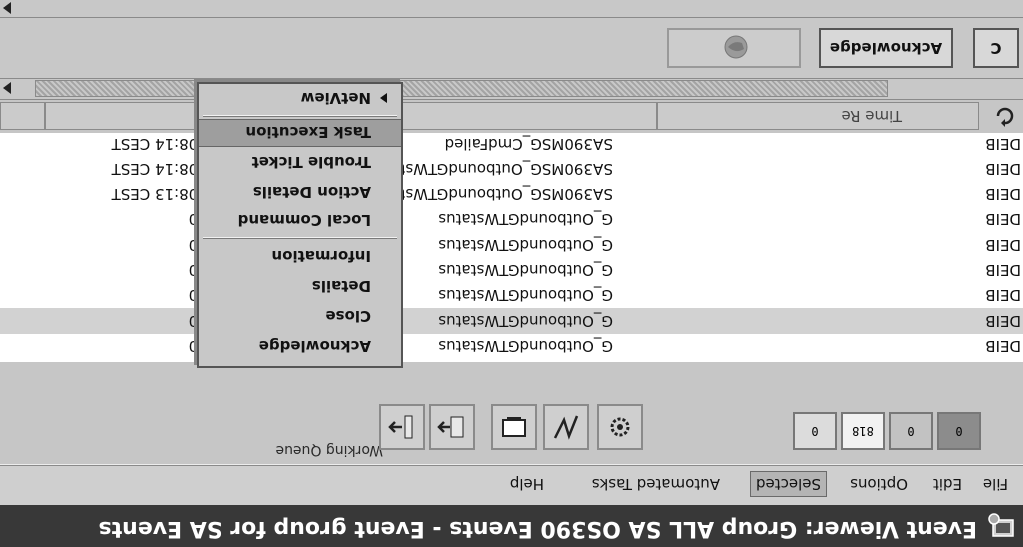  I want to click on working-queue-label: Working Queue, so click(329, 450).